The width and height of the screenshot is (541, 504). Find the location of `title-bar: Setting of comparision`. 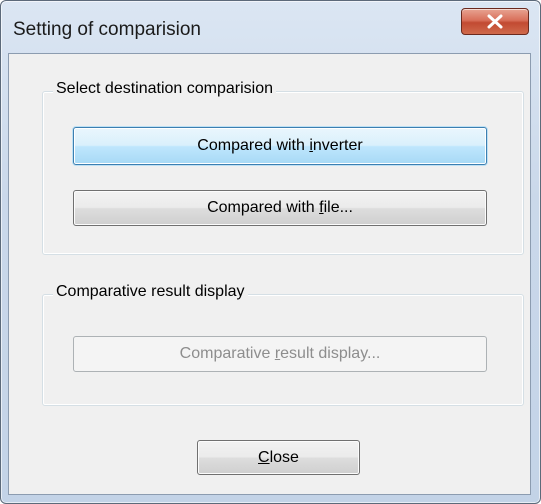

title-bar: Setting of comparision is located at coordinates (270, 27).